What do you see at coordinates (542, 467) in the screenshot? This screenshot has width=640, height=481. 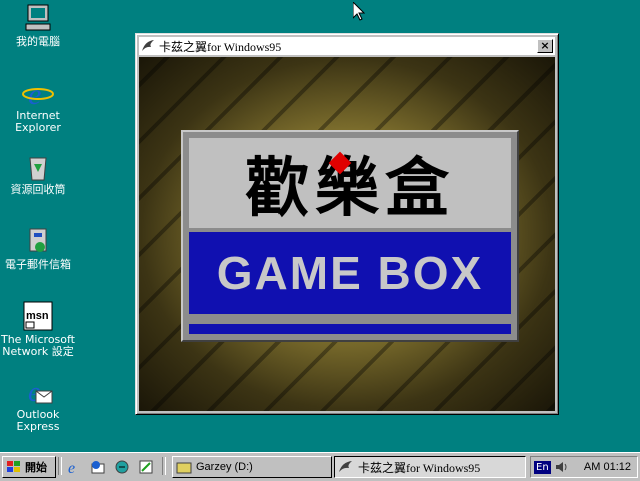 I see `language-indicator: En` at bounding box center [542, 467].